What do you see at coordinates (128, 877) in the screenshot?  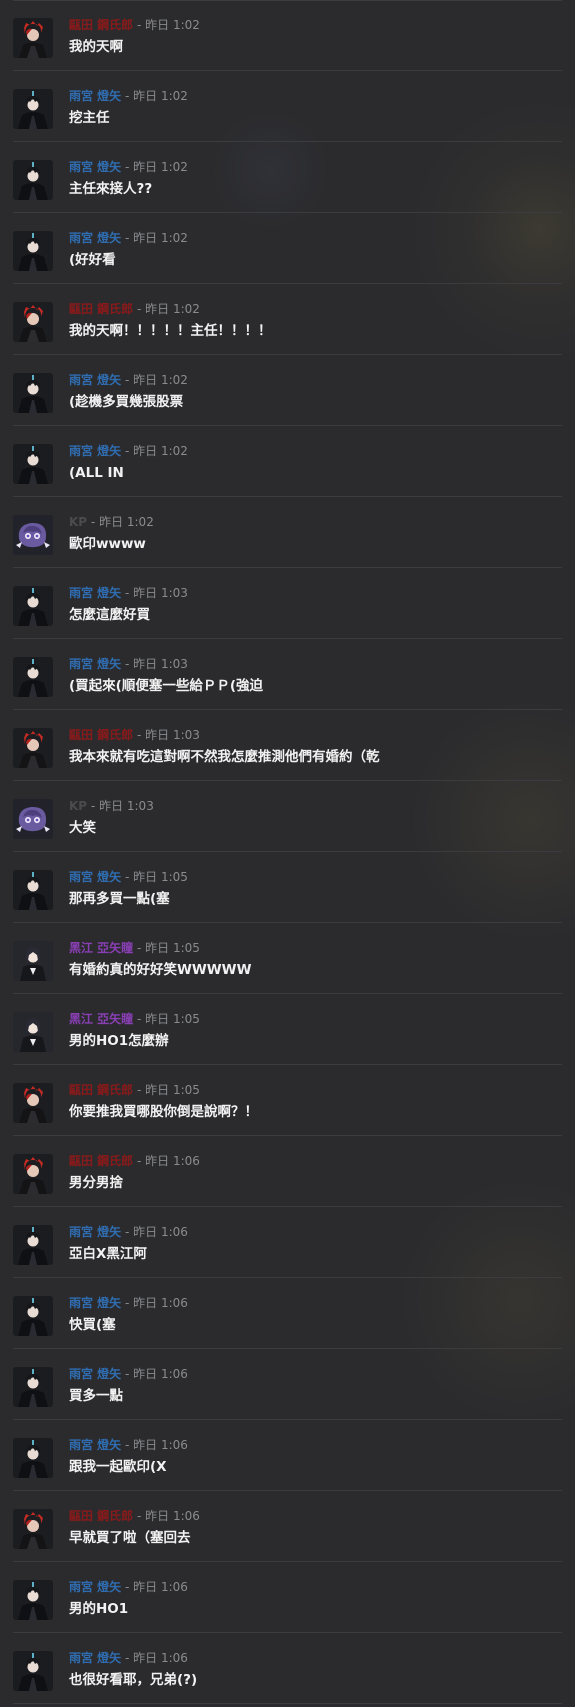 I see `message-header: 雨宮 燈矢 - 昨日 1:05` at bounding box center [128, 877].